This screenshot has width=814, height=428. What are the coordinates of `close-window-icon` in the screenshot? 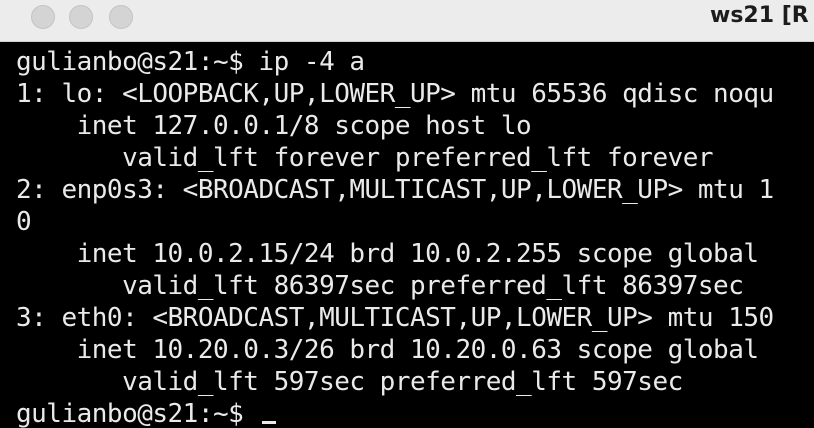 It's located at (43, 17).